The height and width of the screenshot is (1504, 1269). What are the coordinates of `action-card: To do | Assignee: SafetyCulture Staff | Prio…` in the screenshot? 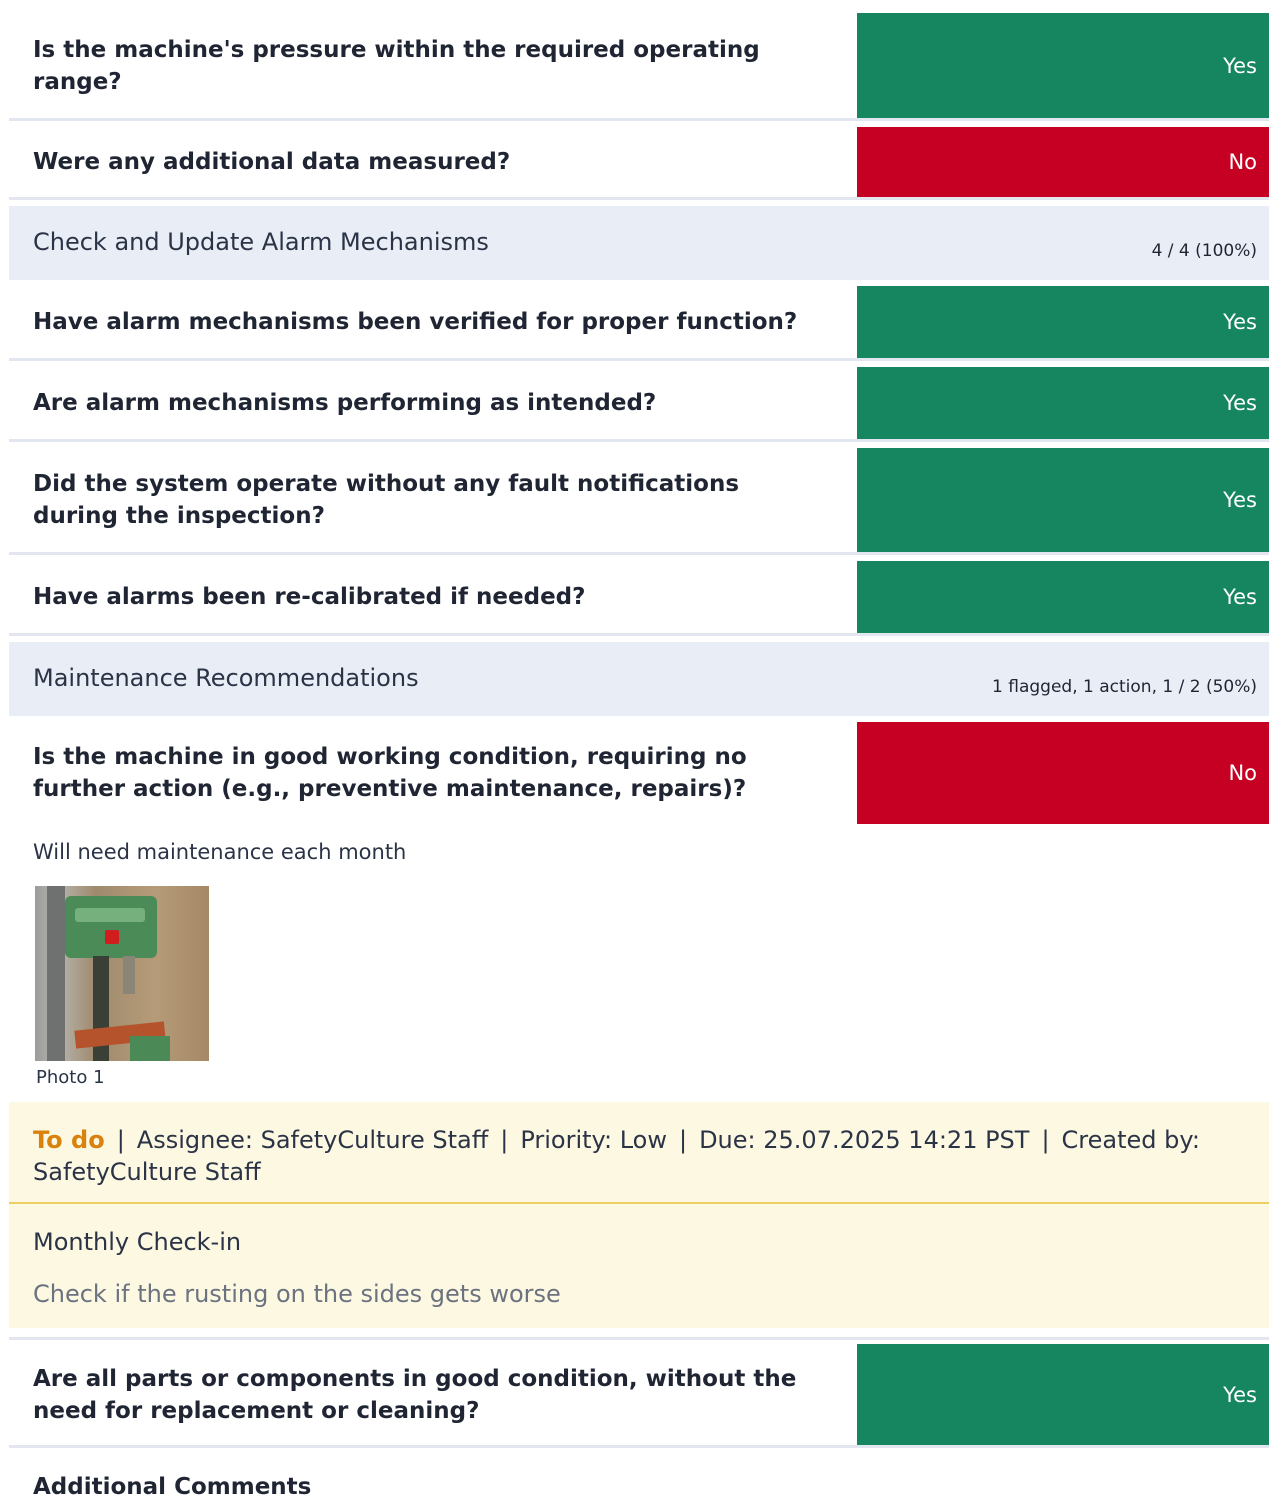 It's located at (639, 1215).